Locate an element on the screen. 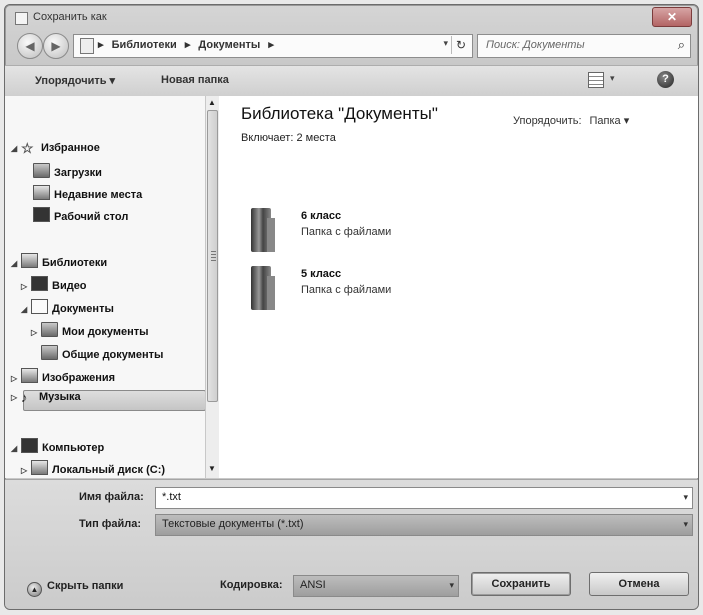 The height and width of the screenshot is (615, 703). sidebar-item-recent-places: Недавние места is located at coordinates (87, 193).